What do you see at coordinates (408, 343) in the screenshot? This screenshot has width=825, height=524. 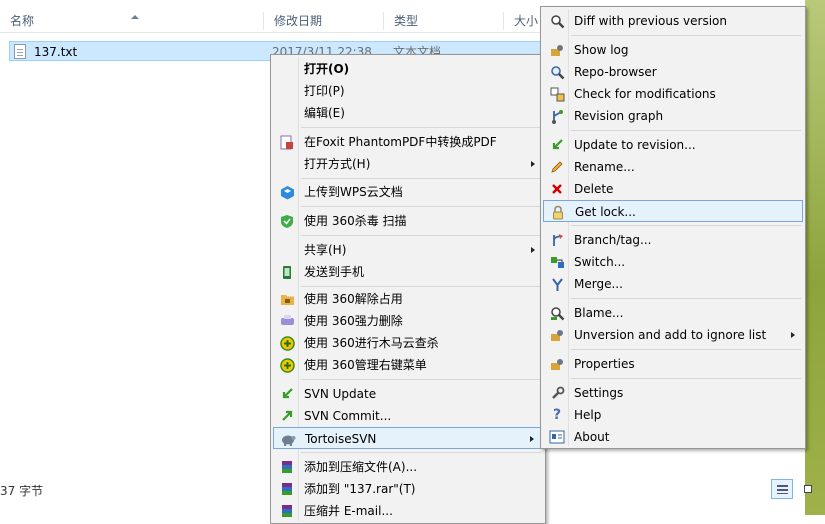 I see `menu-360-trojan-scan: 使用 360进行木马云查杀` at bounding box center [408, 343].